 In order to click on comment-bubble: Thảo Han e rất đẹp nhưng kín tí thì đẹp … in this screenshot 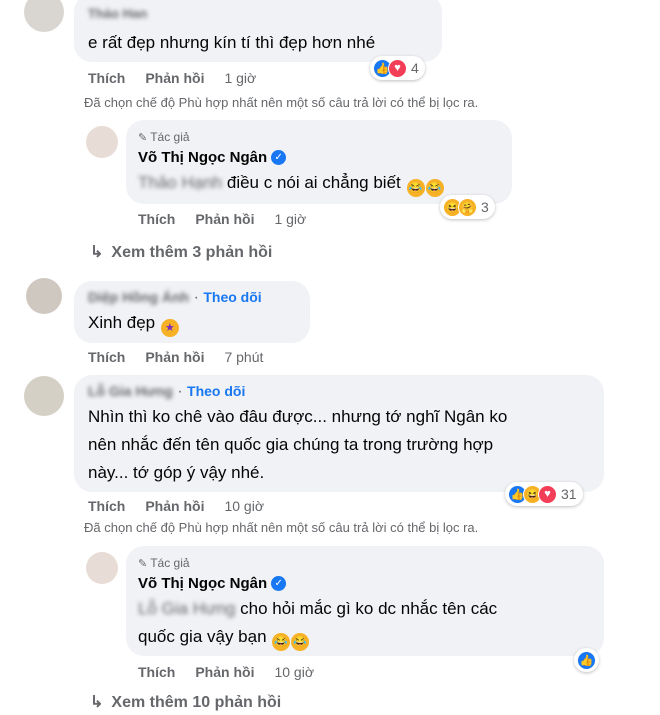, I will do `click(258, 31)`.